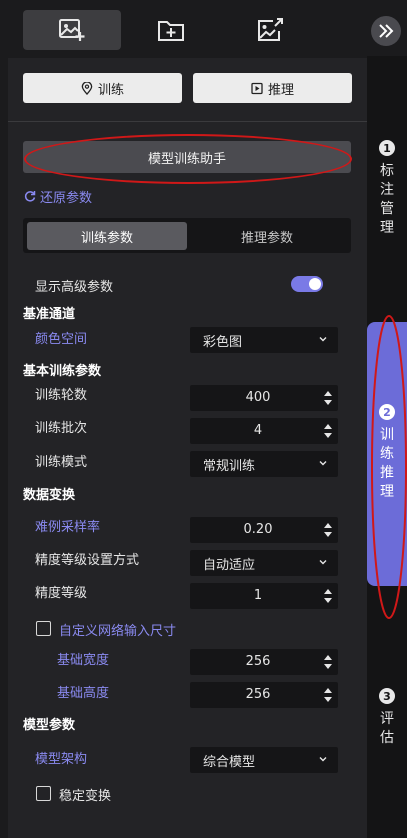 Image resolution: width=407 pixels, height=838 pixels. What do you see at coordinates (264, 431) in the screenshot?
I see `batch-input: 4` at bounding box center [264, 431].